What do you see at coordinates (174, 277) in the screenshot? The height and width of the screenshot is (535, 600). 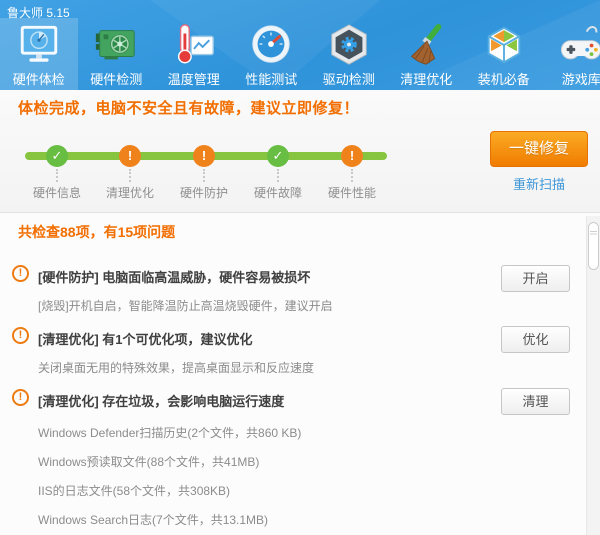 I see `issue-title: [硬件防护] 电脑面临高温威胁，硬件容易被损坏` at bounding box center [174, 277].